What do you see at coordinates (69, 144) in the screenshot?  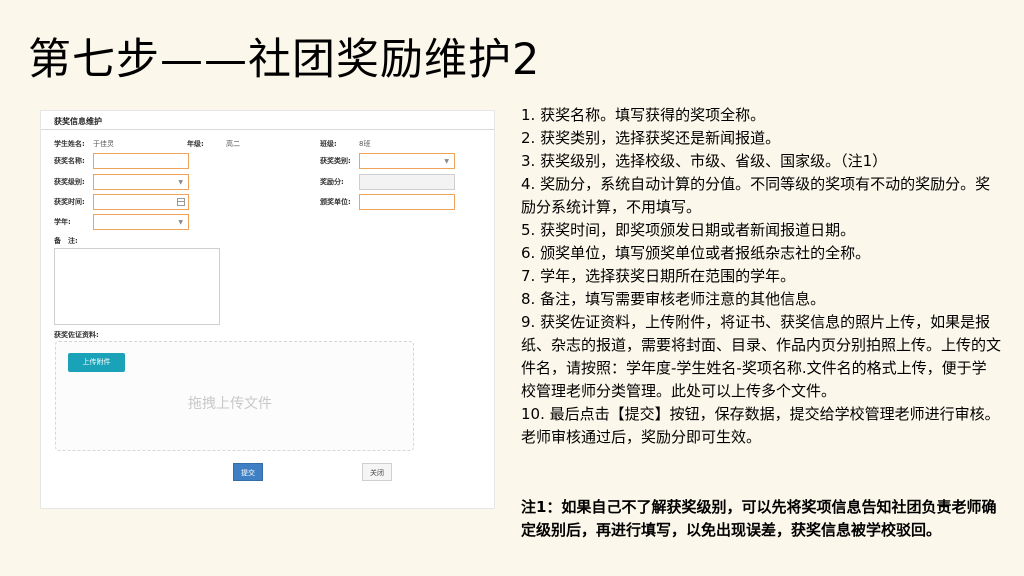 I see `student-name-label: 学生姓名:` at bounding box center [69, 144].